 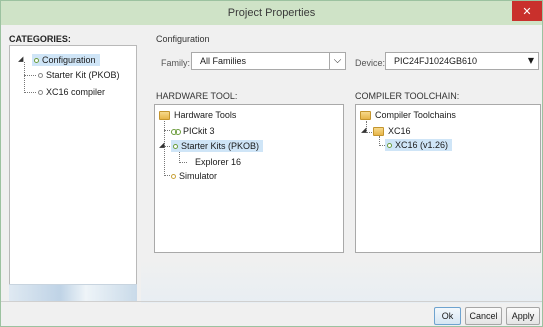 I want to click on tree-label: PICkit 3, so click(x=199, y=131).